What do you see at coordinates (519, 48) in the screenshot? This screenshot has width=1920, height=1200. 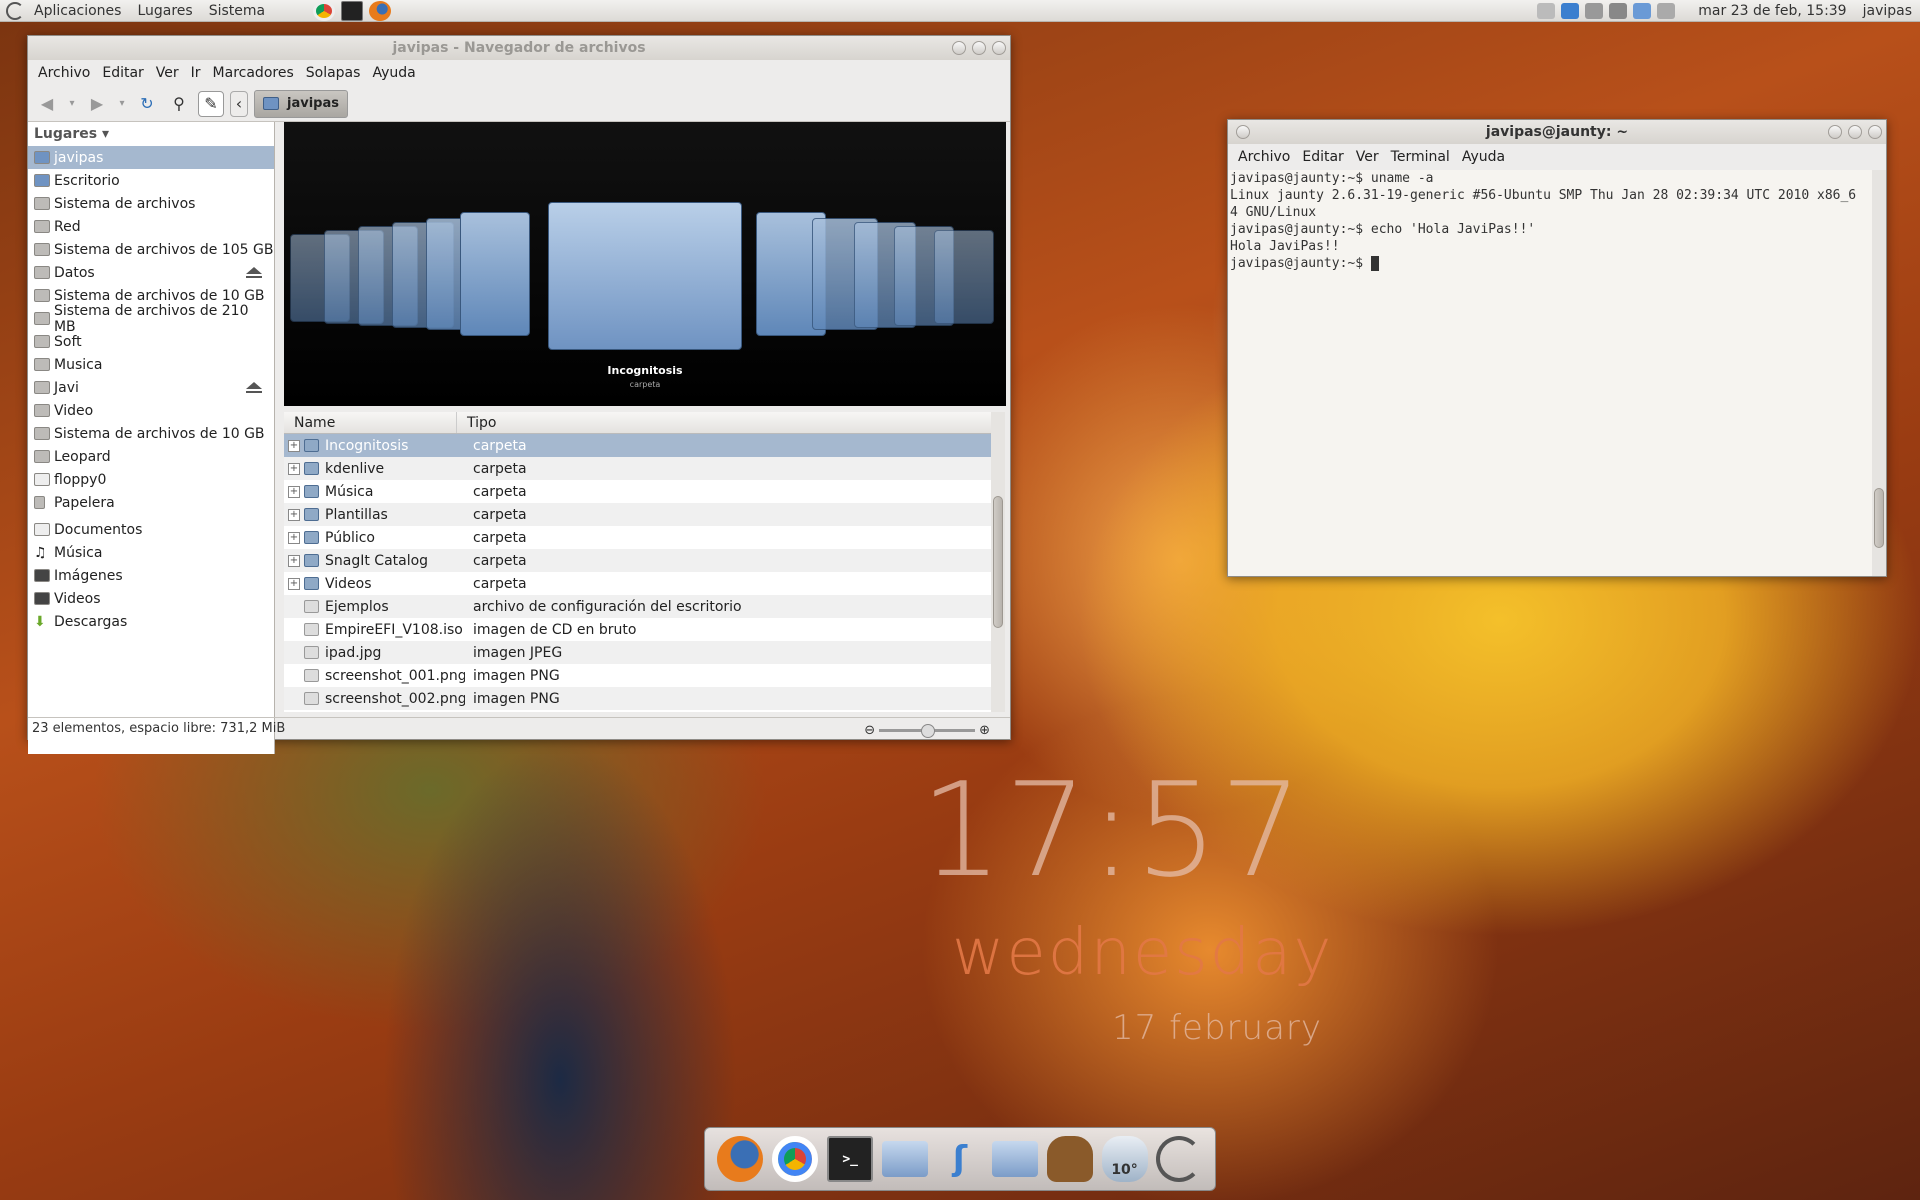 I see `file-manager-titlebar: javipas - Navegador de archivos` at bounding box center [519, 48].